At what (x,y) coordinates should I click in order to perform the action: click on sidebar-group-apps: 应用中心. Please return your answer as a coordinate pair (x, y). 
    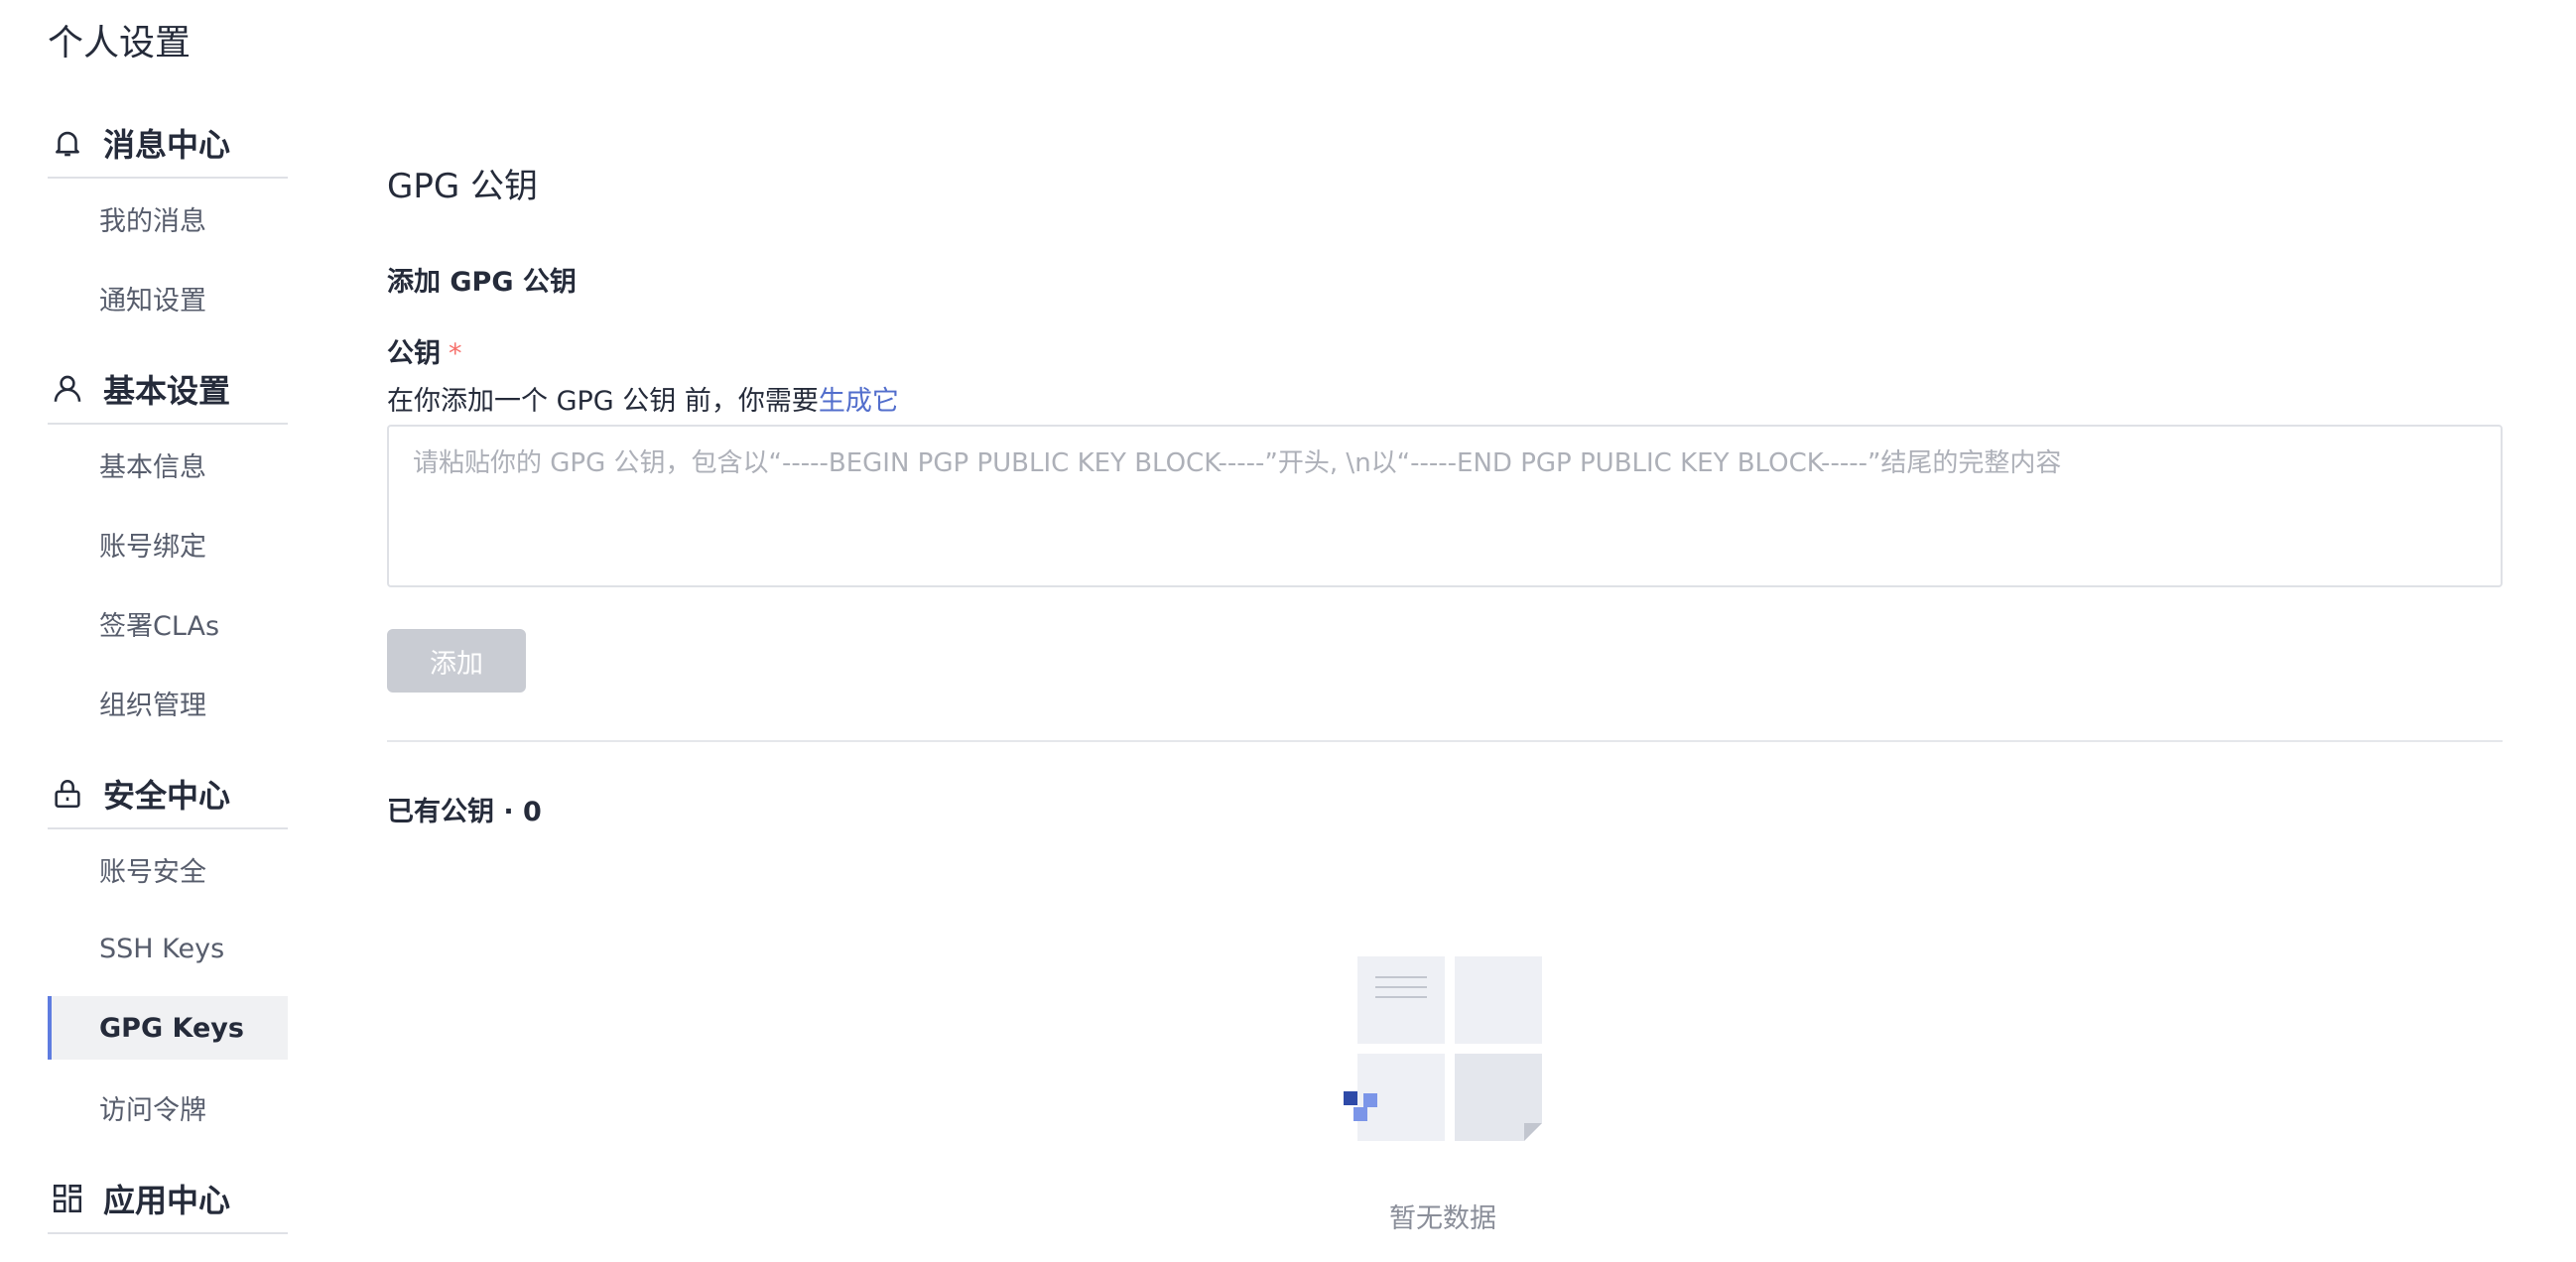
    Looking at the image, I should click on (168, 1199).